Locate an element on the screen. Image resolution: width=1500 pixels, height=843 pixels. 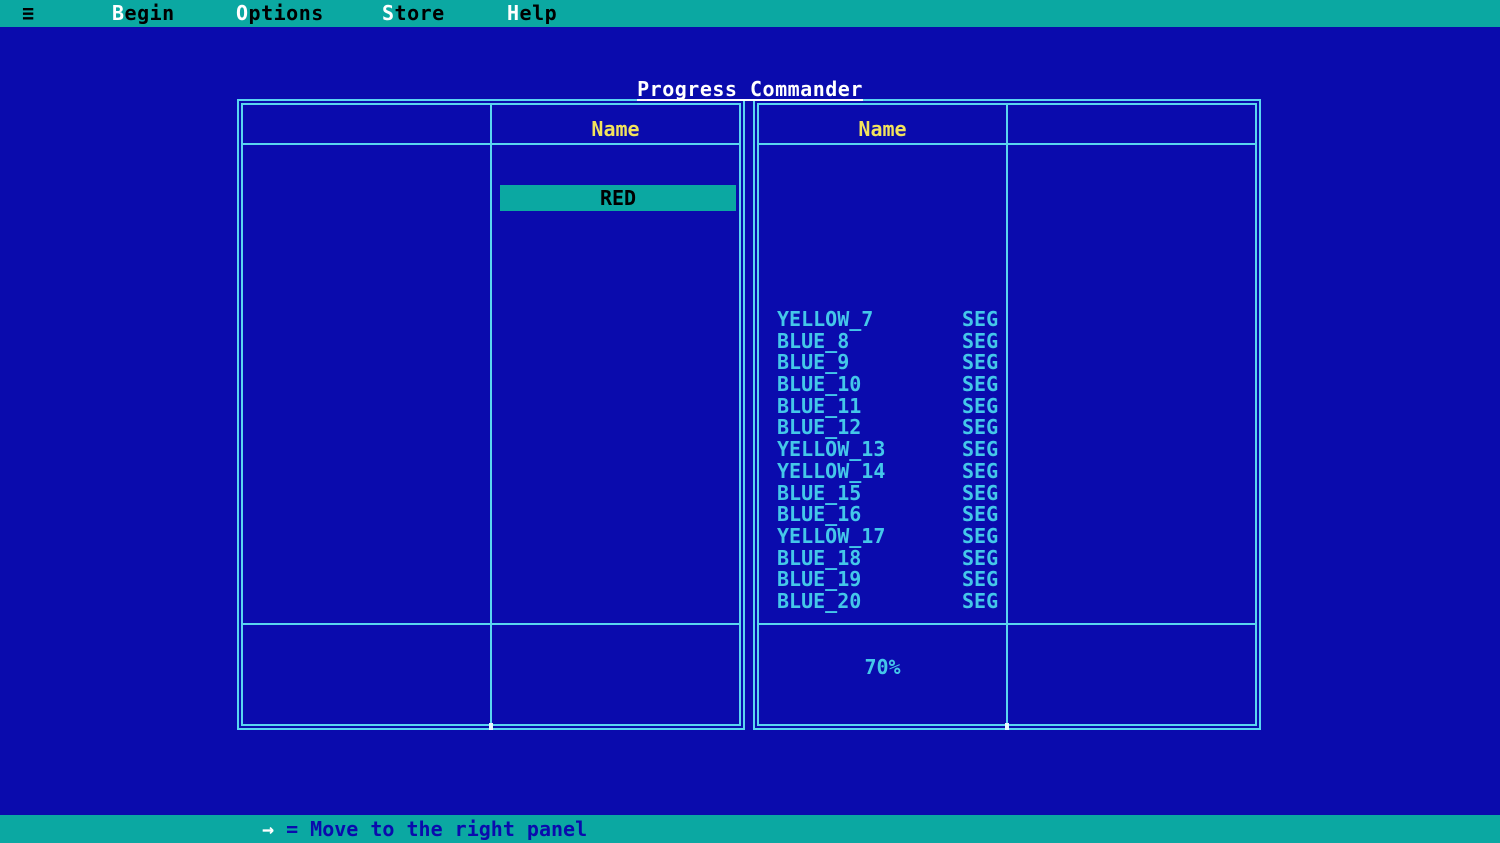
list-item: YELLOW_13 SEG is located at coordinates (882, 449).